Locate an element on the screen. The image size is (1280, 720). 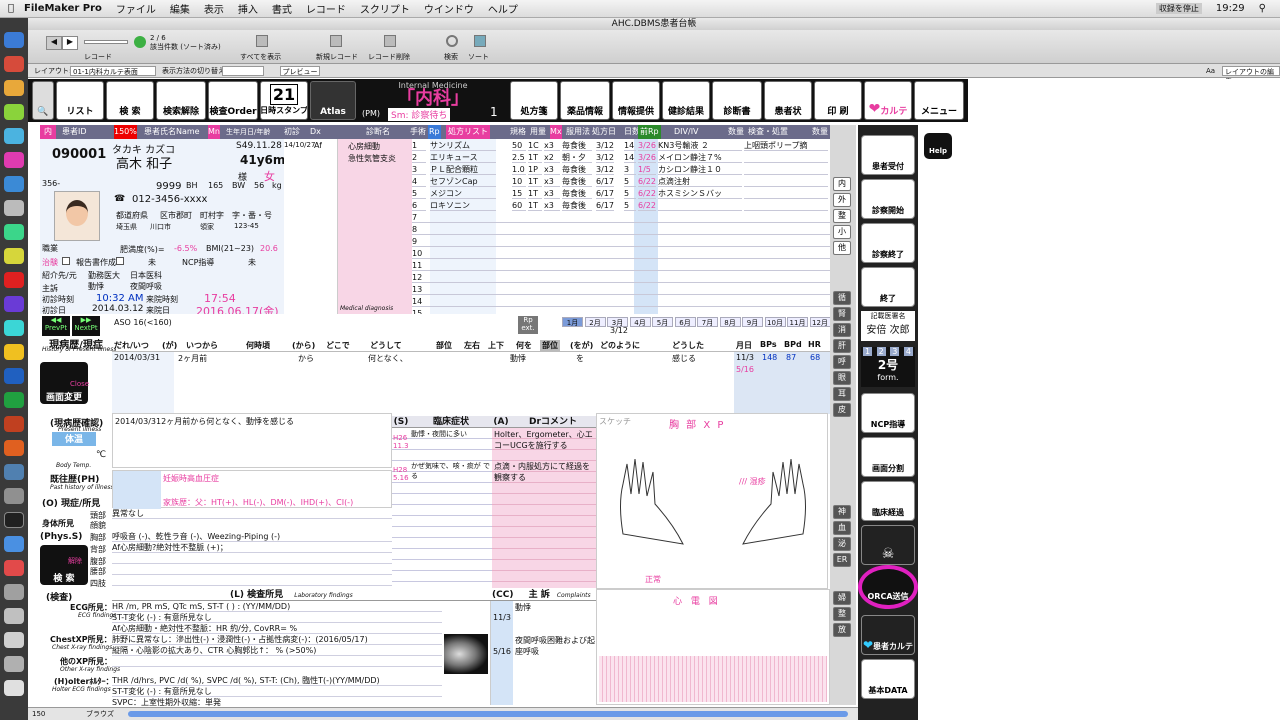
find-button: 検 索 is located at coordinates (130, 100).